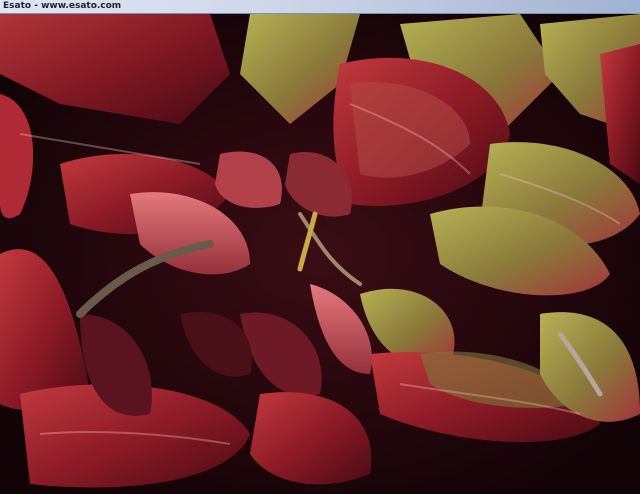 The width and height of the screenshot is (640, 494). Describe the element at coordinates (62, 6) in the screenshot. I see `window-title: Esato - www.esato.com` at that location.